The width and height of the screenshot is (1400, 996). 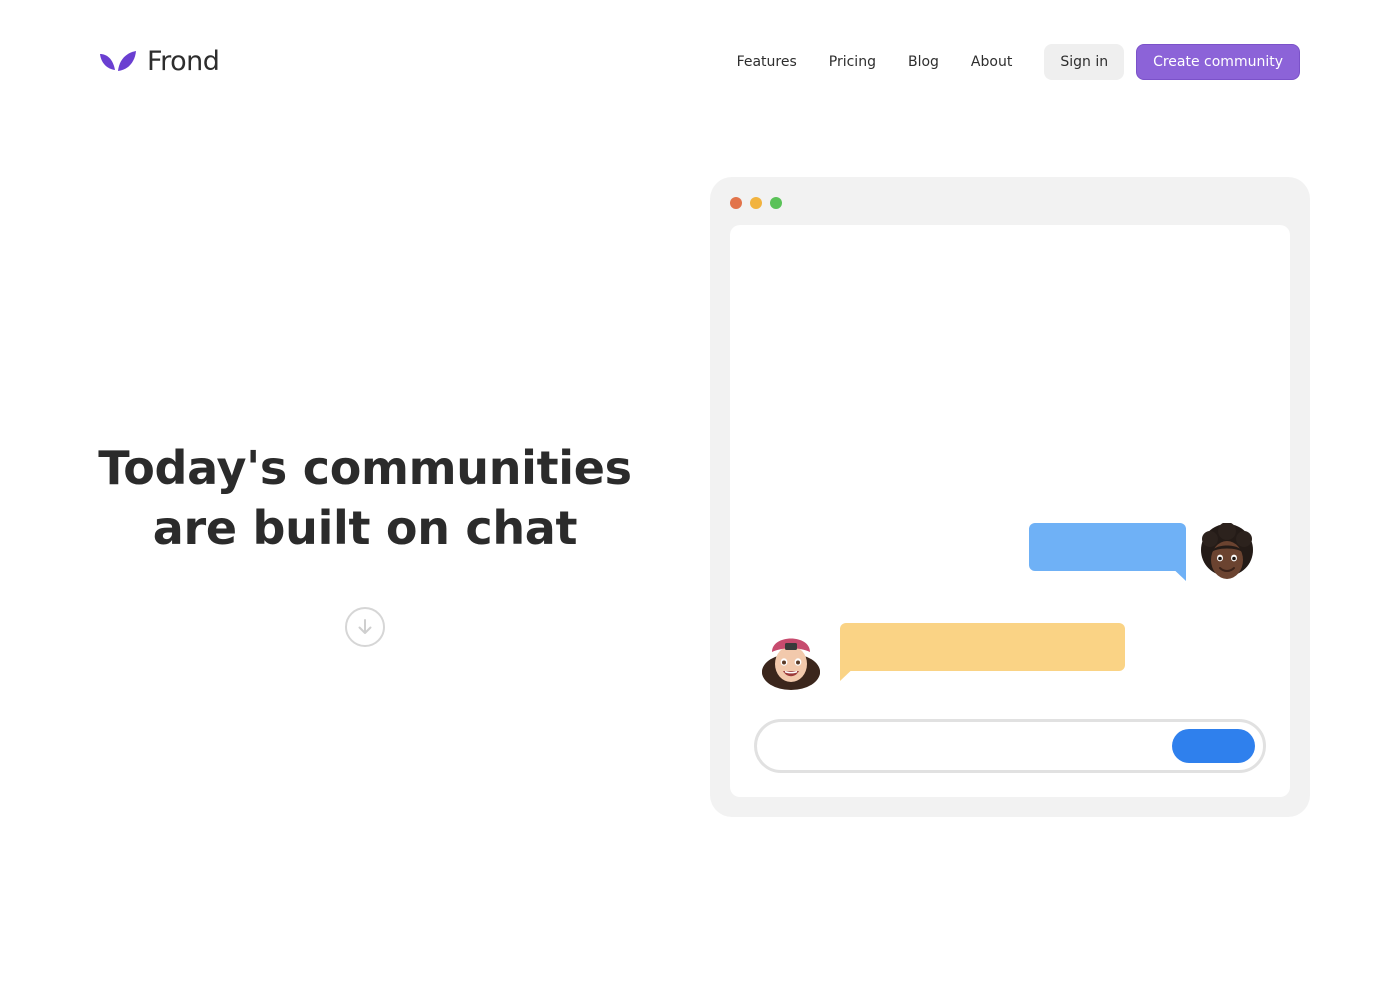 What do you see at coordinates (756, 203) in the screenshot?
I see `window-dot-yellow` at bounding box center [756, 203].